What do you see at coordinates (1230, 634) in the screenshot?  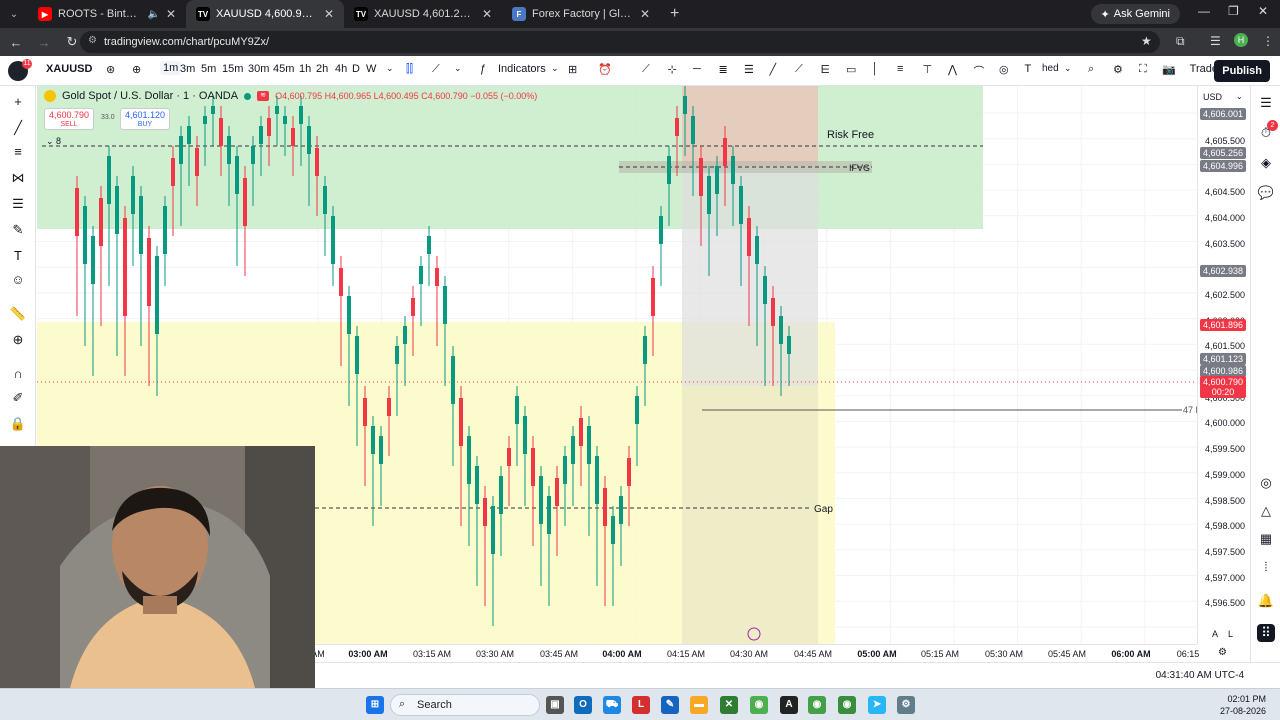 I see `log-scale-button: L` at bounding box center [1230, 634].